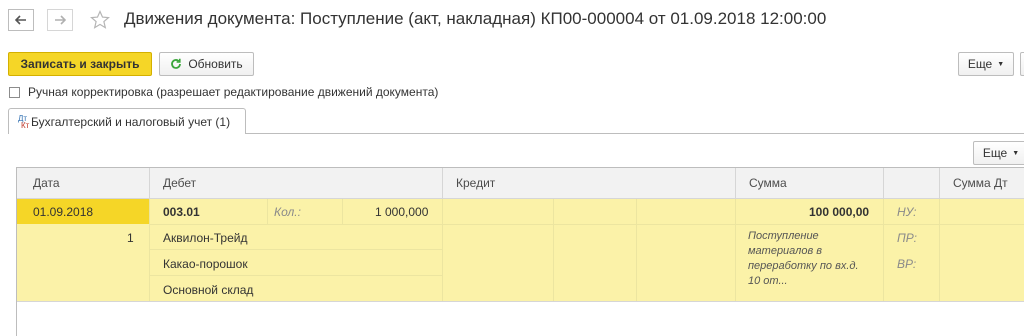 This screenshot has width=1024, height=336. What do you see at coordinates (475, 183) in the screenshot?
I see `col-credit: Кредит` at bounding box center [475, 183].